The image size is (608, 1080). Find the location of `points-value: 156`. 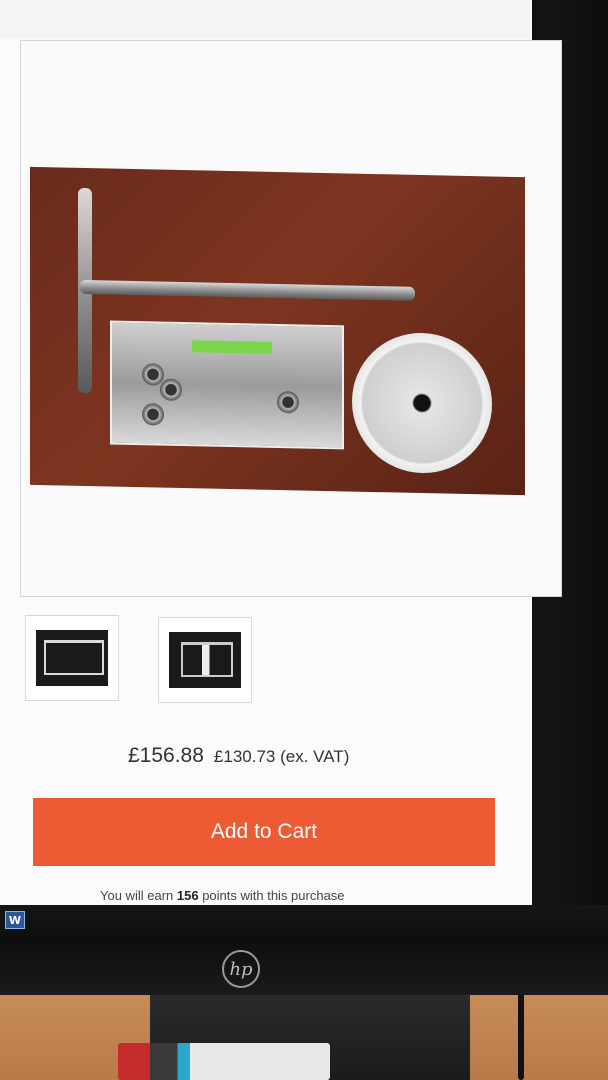

points-value: 156 is located at coordinates (187, 895).